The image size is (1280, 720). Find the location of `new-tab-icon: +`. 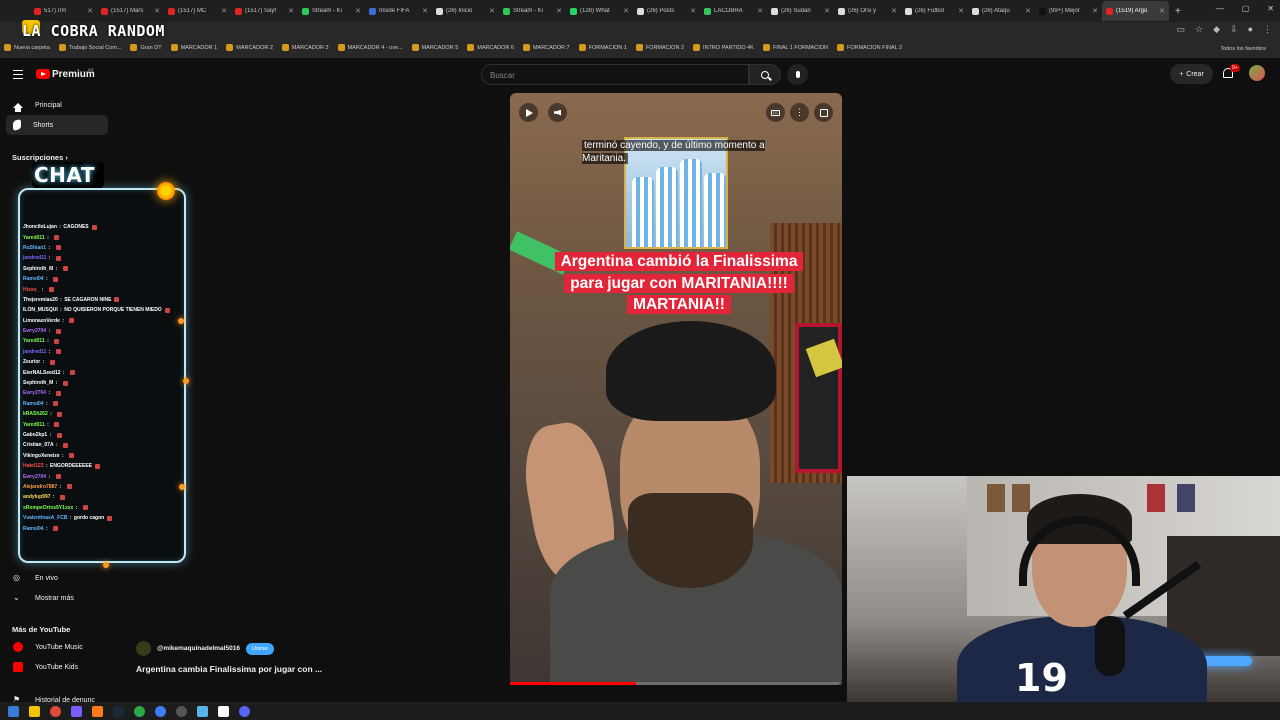

new-tab-icon: + is located at coordinates (1175, 11).